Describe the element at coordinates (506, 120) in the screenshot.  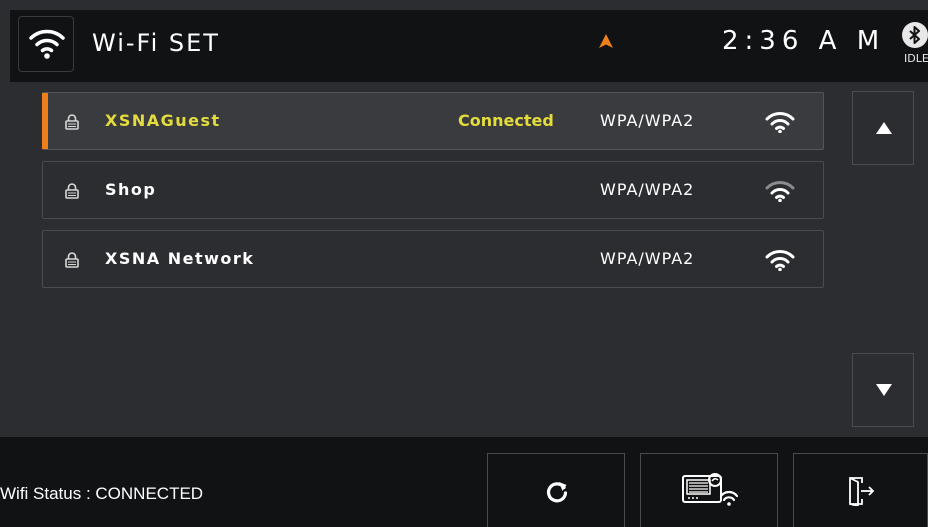
I see `connection-status: Connected` at that location.